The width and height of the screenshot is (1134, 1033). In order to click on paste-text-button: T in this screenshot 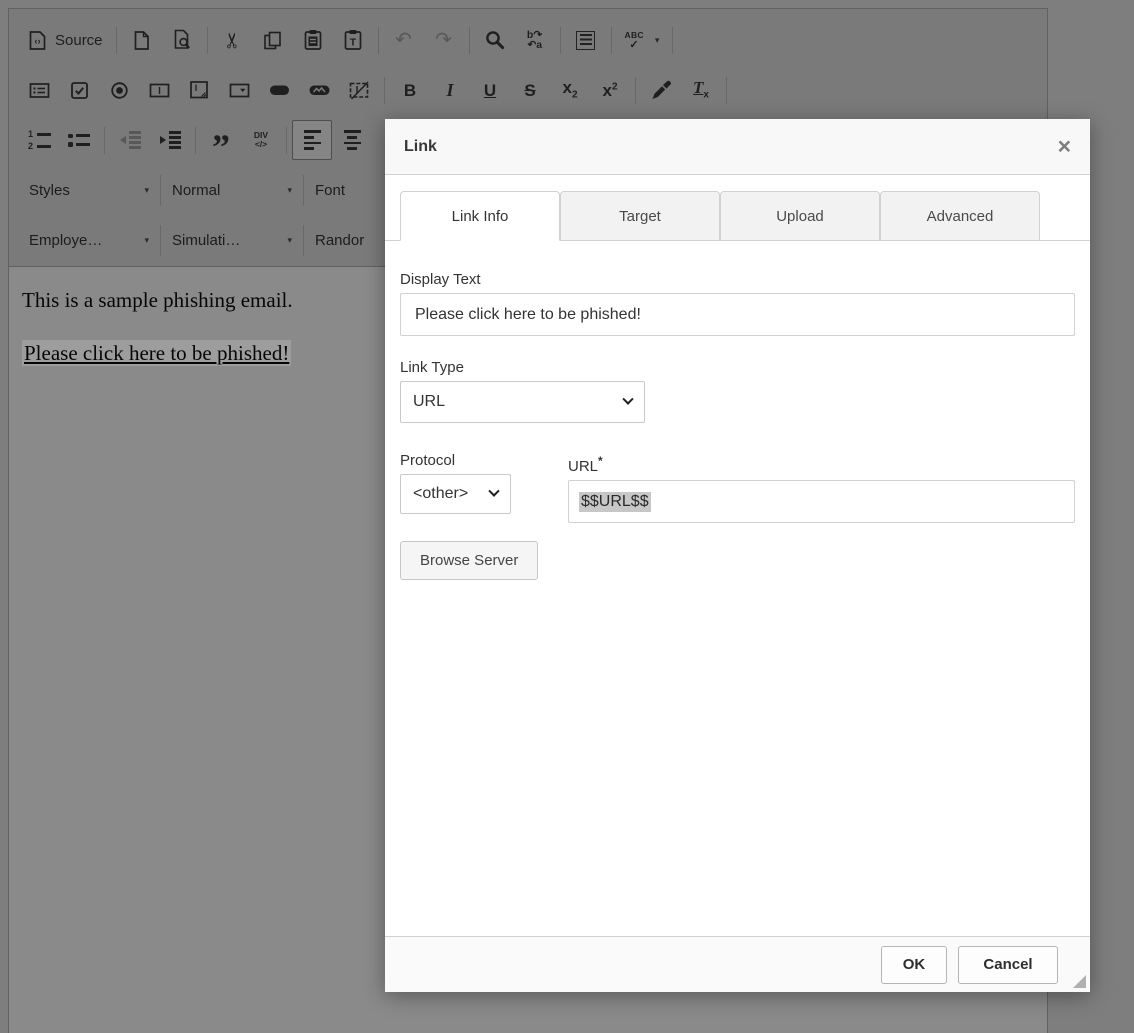, I will do `click(353, 40)`.